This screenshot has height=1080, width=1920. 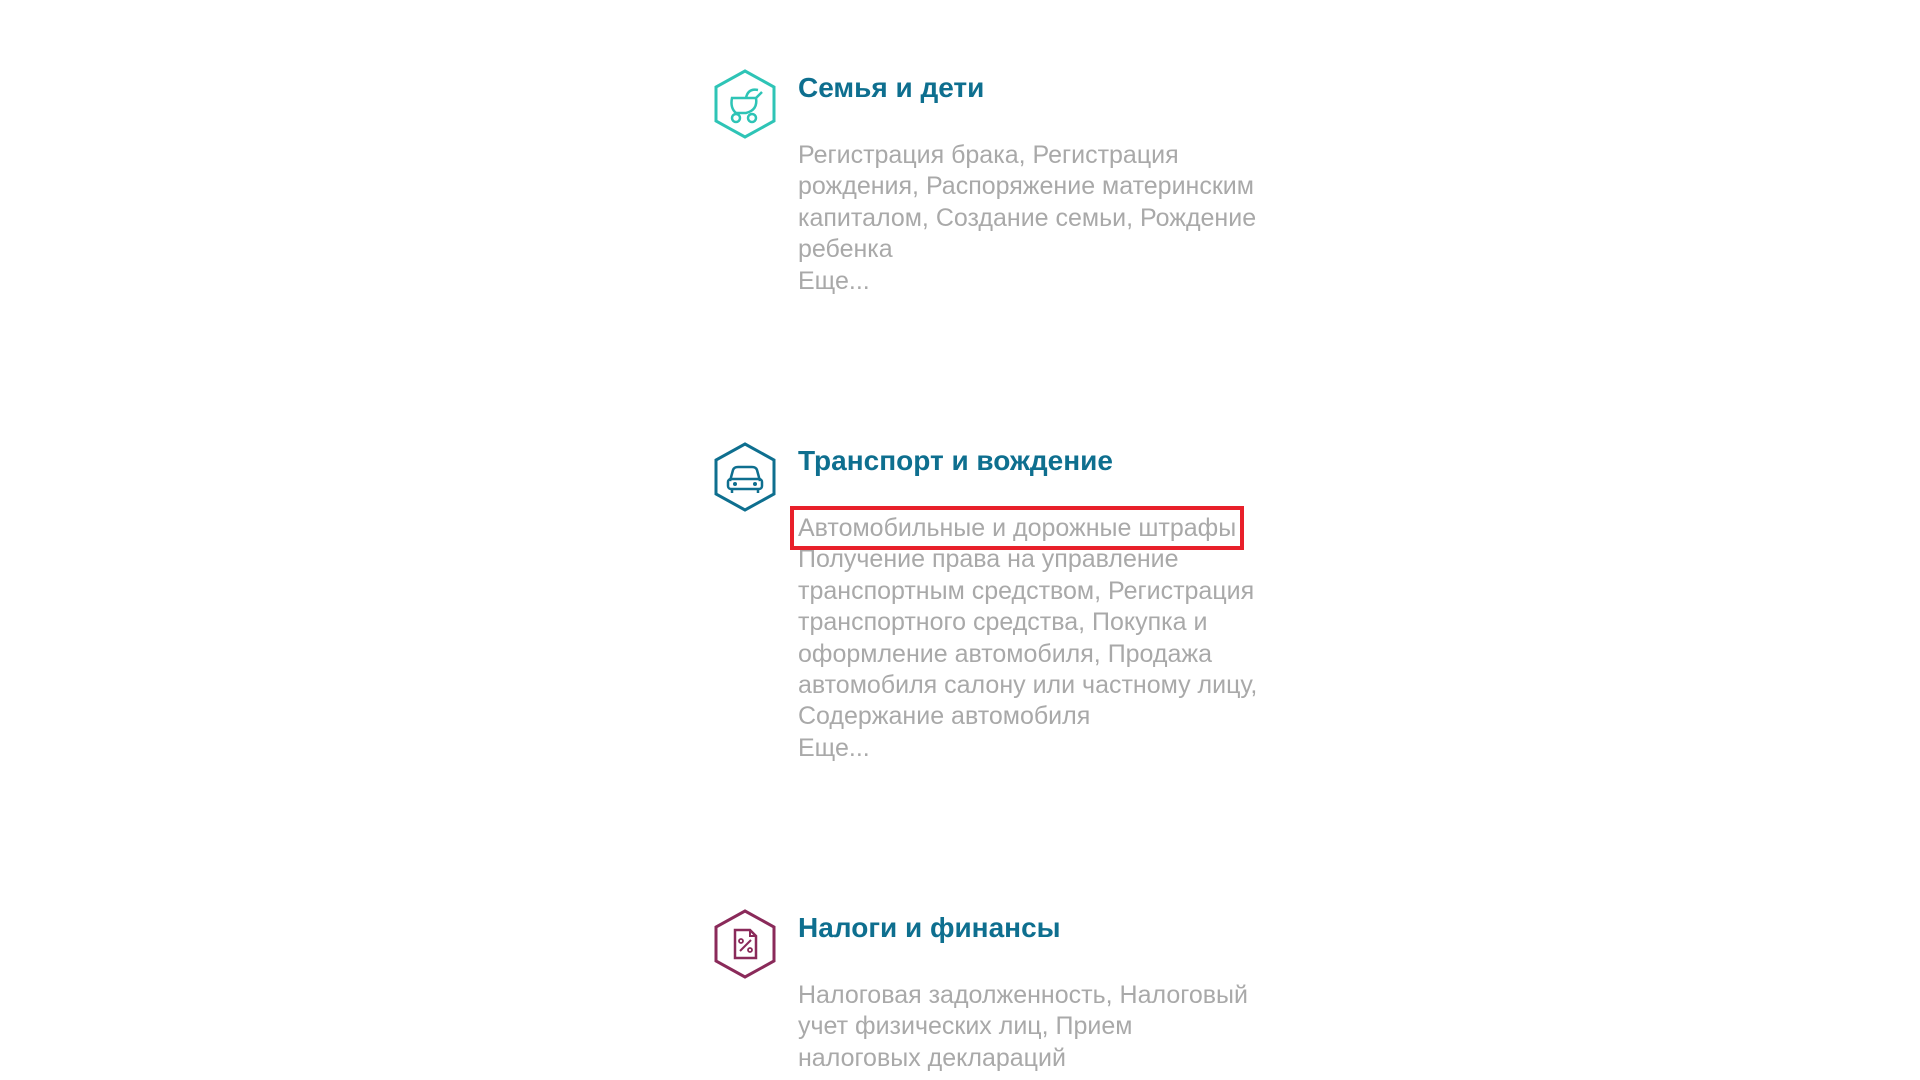 I want to click on link-family-creation: Создание семьи,, so click(x=1034, y=218).